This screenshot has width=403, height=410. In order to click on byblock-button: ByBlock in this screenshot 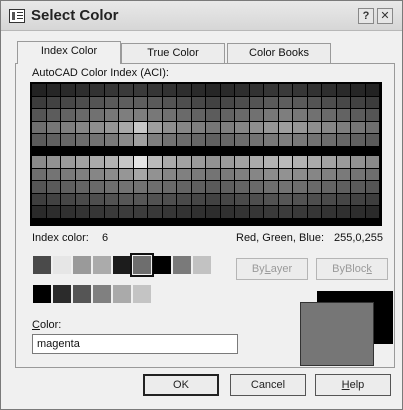, I will do `click(352, 269)`.